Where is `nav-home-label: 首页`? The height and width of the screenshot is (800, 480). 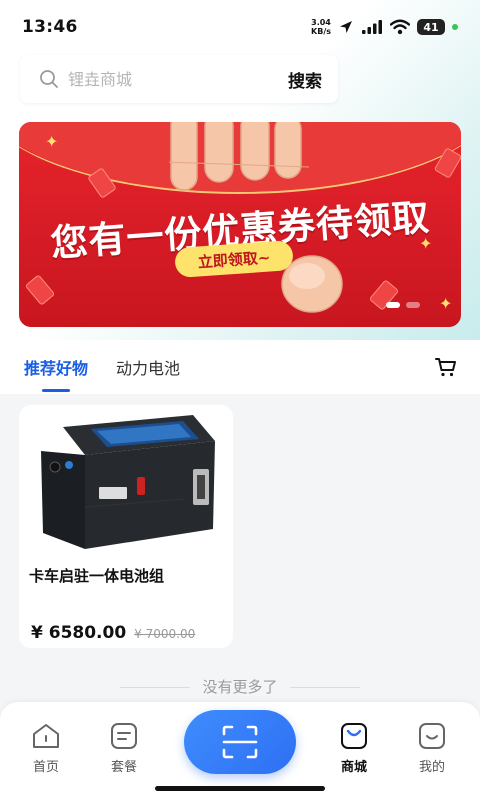
nav-home-label: 首页 is located at coordinates (45, 767).